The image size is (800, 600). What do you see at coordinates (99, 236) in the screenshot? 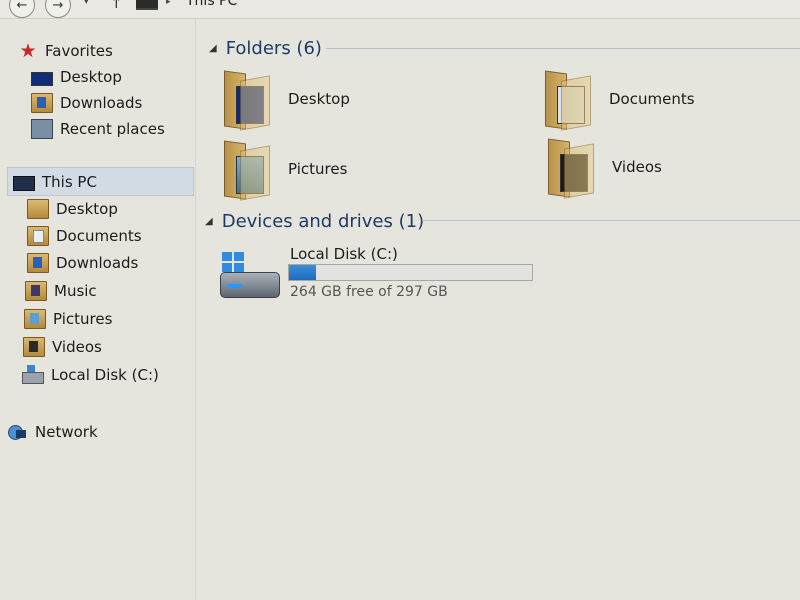
I see `sidebar-item-label: Documents` at bounding box center [99, 236].